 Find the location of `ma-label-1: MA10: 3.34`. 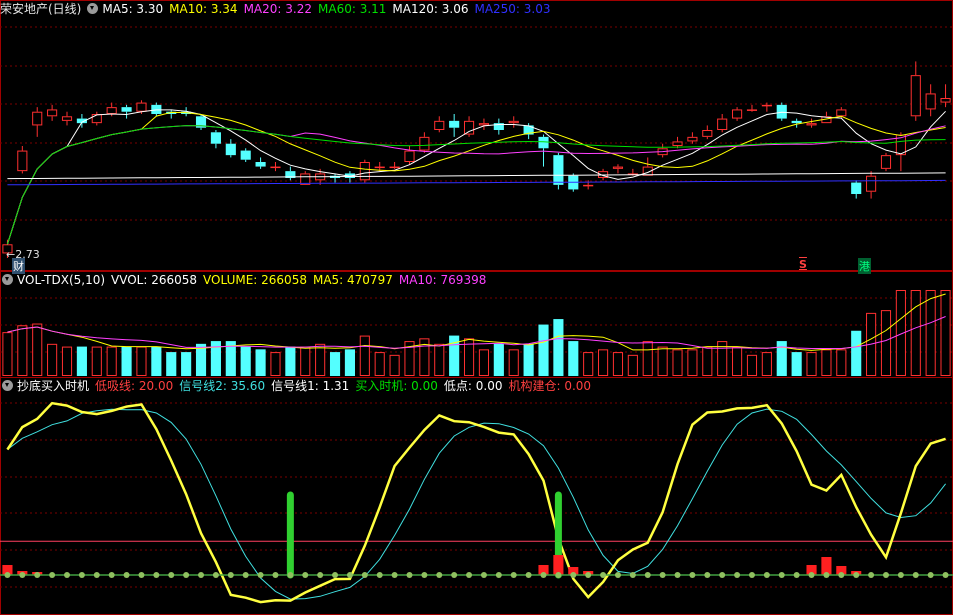

ma-label-1: MA10: 3.34 is located at coordinates (203, 9).